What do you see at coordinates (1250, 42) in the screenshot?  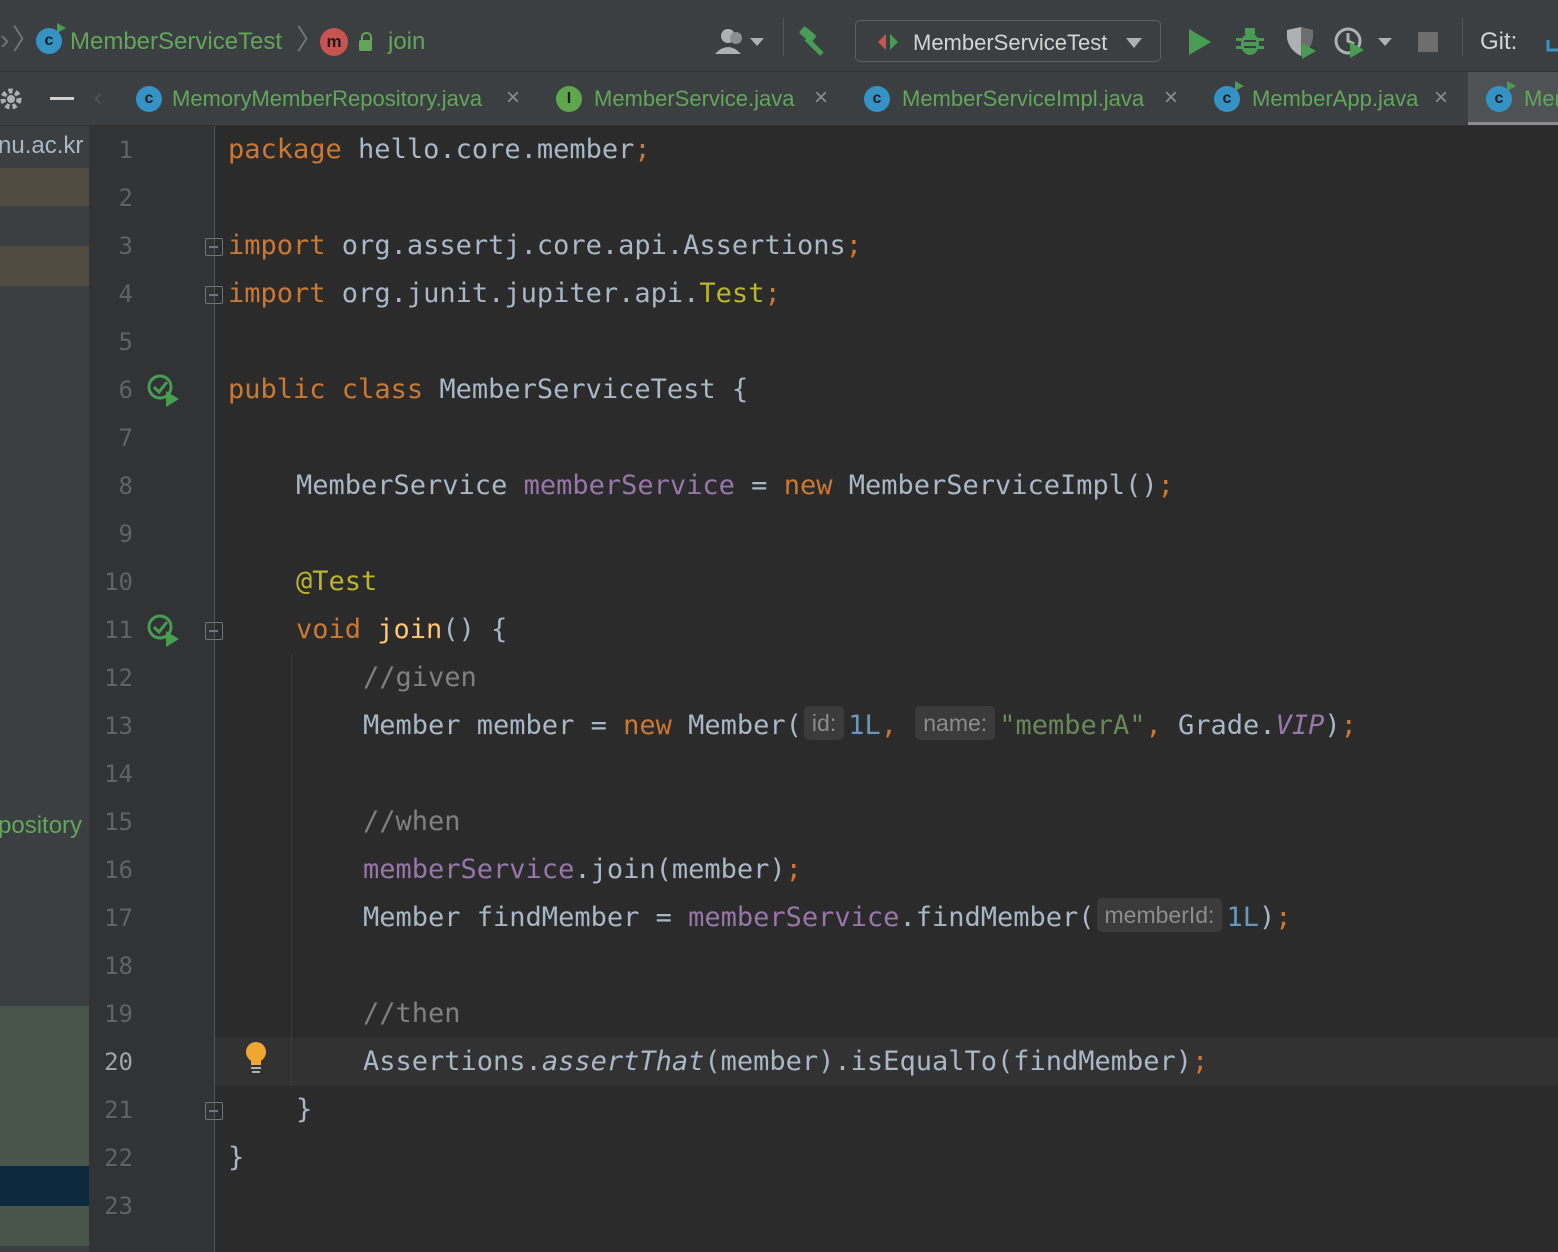 I see `debug-icon` at bounding box center [1250, 42].